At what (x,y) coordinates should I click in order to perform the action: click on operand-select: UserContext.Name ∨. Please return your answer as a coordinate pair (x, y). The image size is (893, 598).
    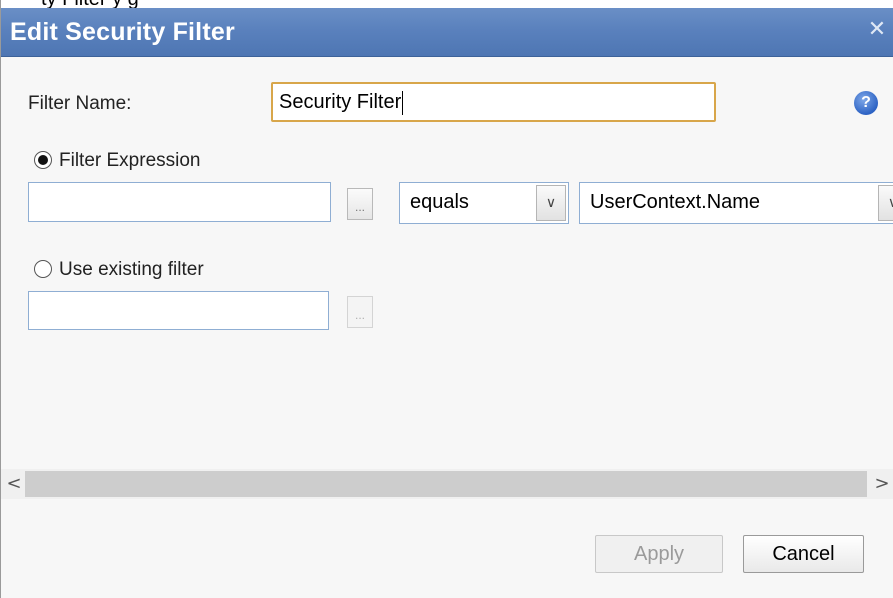
    Looking at the image, I should click on (736, 203).